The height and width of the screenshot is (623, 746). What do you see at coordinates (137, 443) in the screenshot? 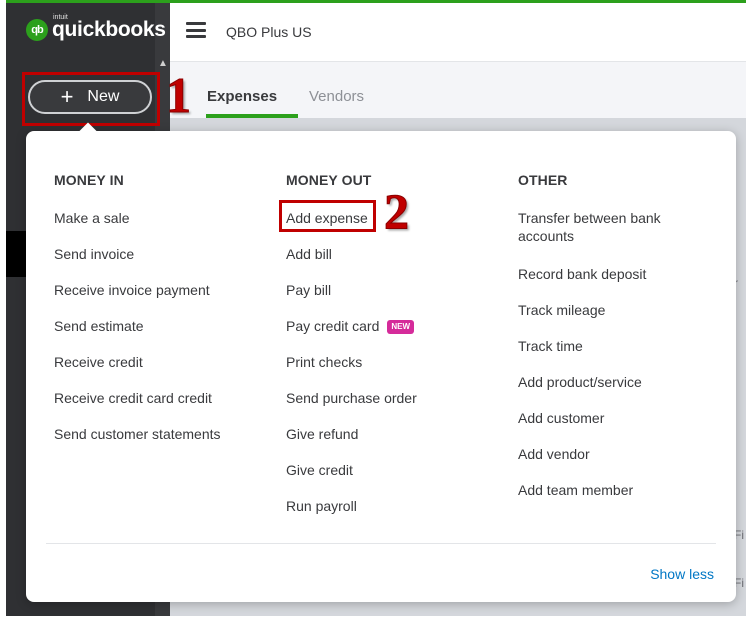
I see `menu-item-send-customer-statements: Send customer statements` at bounding box center [137, 443].